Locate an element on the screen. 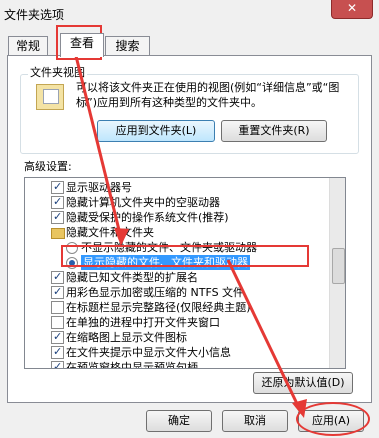 Image resolution: width=379 pixels, height=438 pixels. list-item: 隐藏已知文件类型的扩展名 is located at coordinates (175, 277).